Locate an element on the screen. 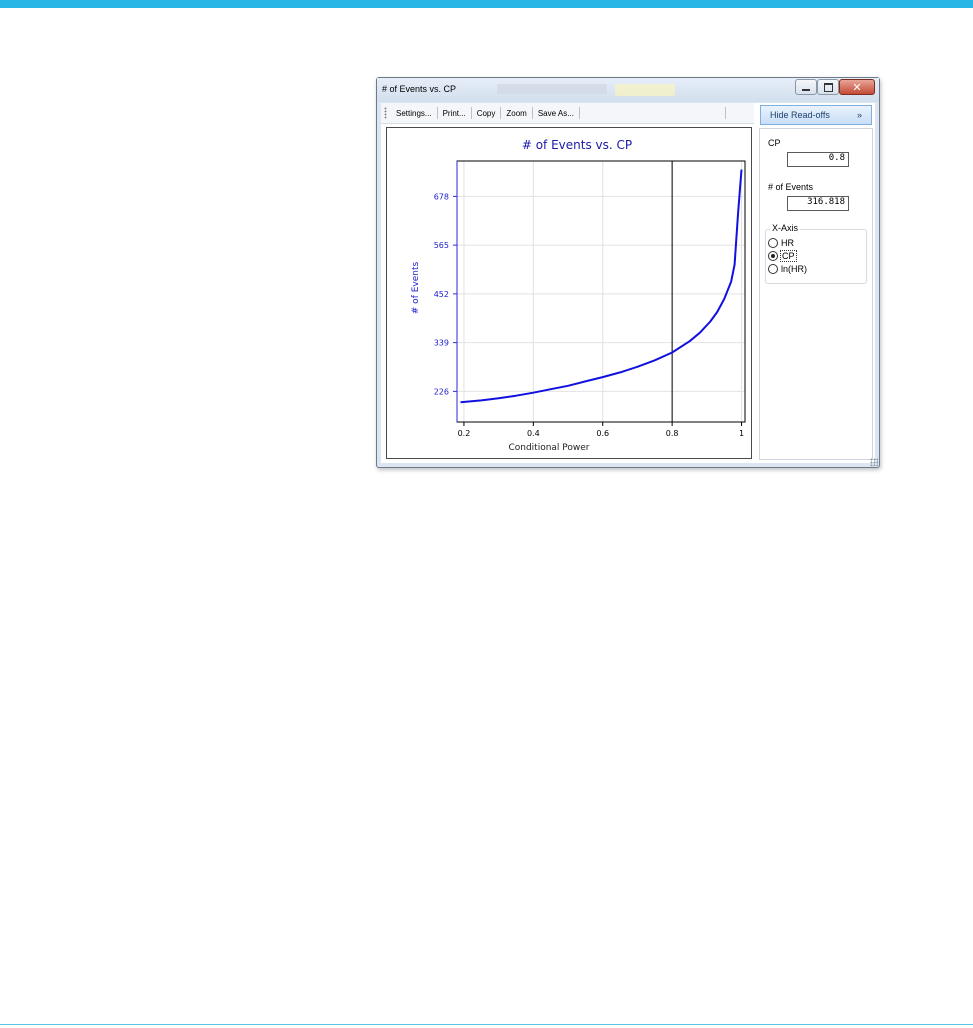 Image resolution: width=973 pixels, height=1028 pixels. x-tick-label: 1 is located at coordinates (741, 433).